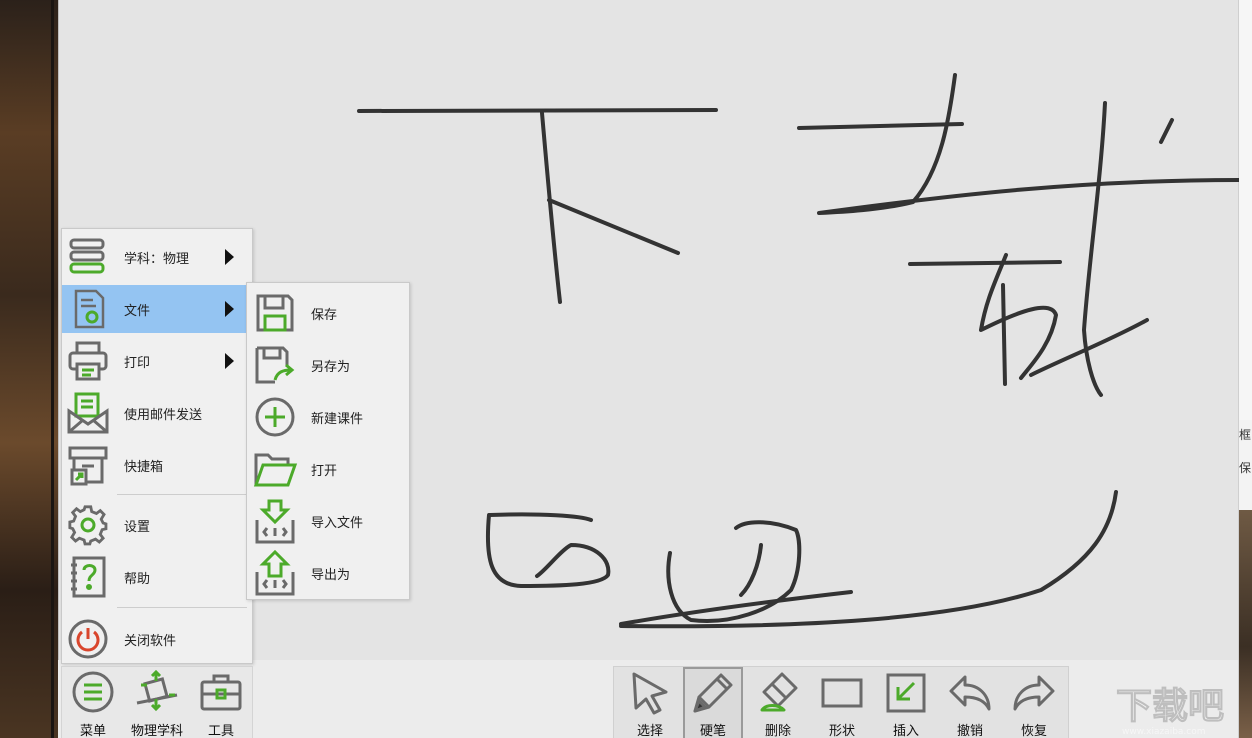 The height and width of the screenshot is (738, 1252). I want to click on submenu-item-import: 导入文件, so click(328, 521).